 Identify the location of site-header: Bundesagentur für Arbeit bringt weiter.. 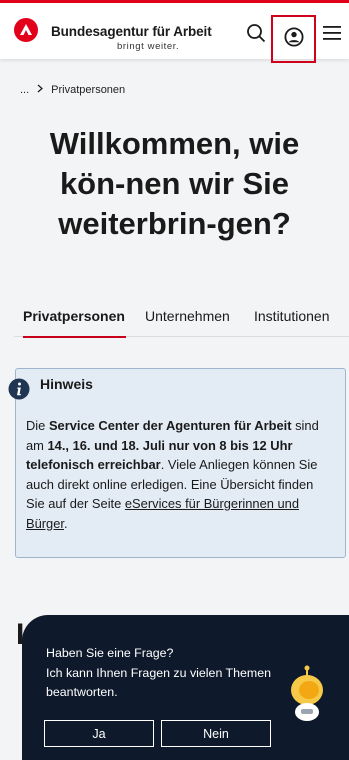
(174, 33).